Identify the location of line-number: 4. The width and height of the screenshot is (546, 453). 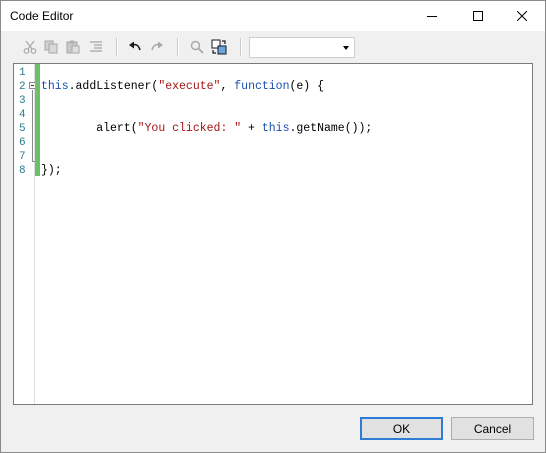
(22, 115).